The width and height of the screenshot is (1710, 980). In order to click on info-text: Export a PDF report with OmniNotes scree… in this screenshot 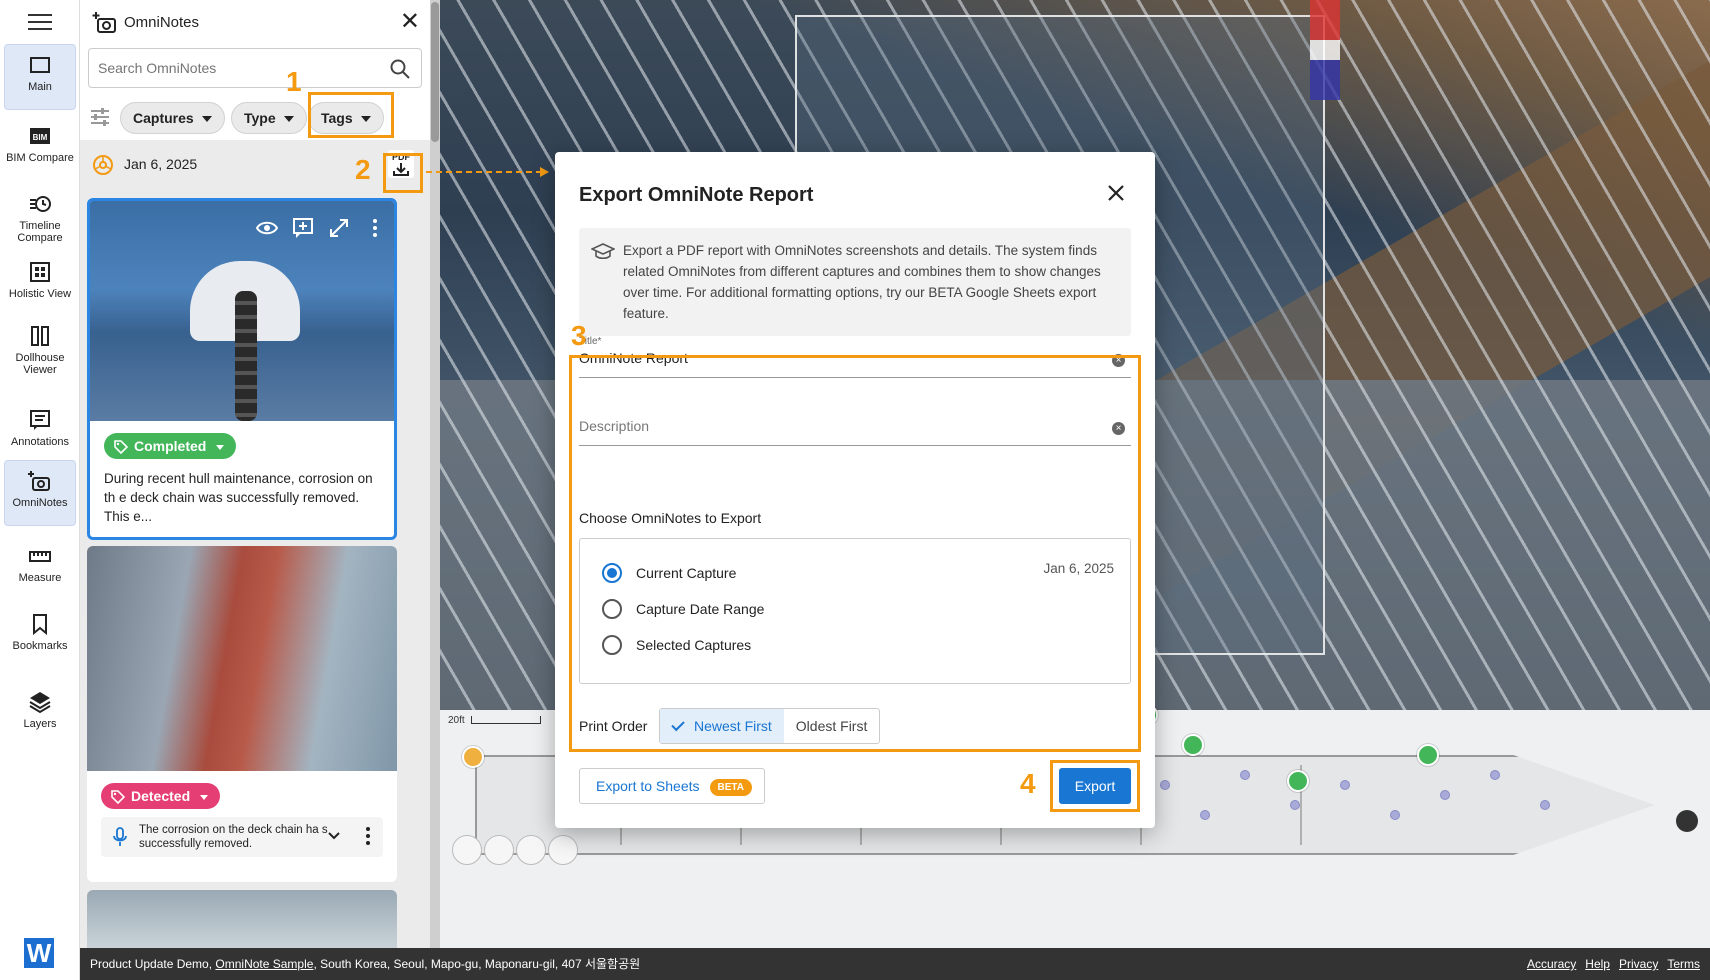, I will do `click(862, 282)`.